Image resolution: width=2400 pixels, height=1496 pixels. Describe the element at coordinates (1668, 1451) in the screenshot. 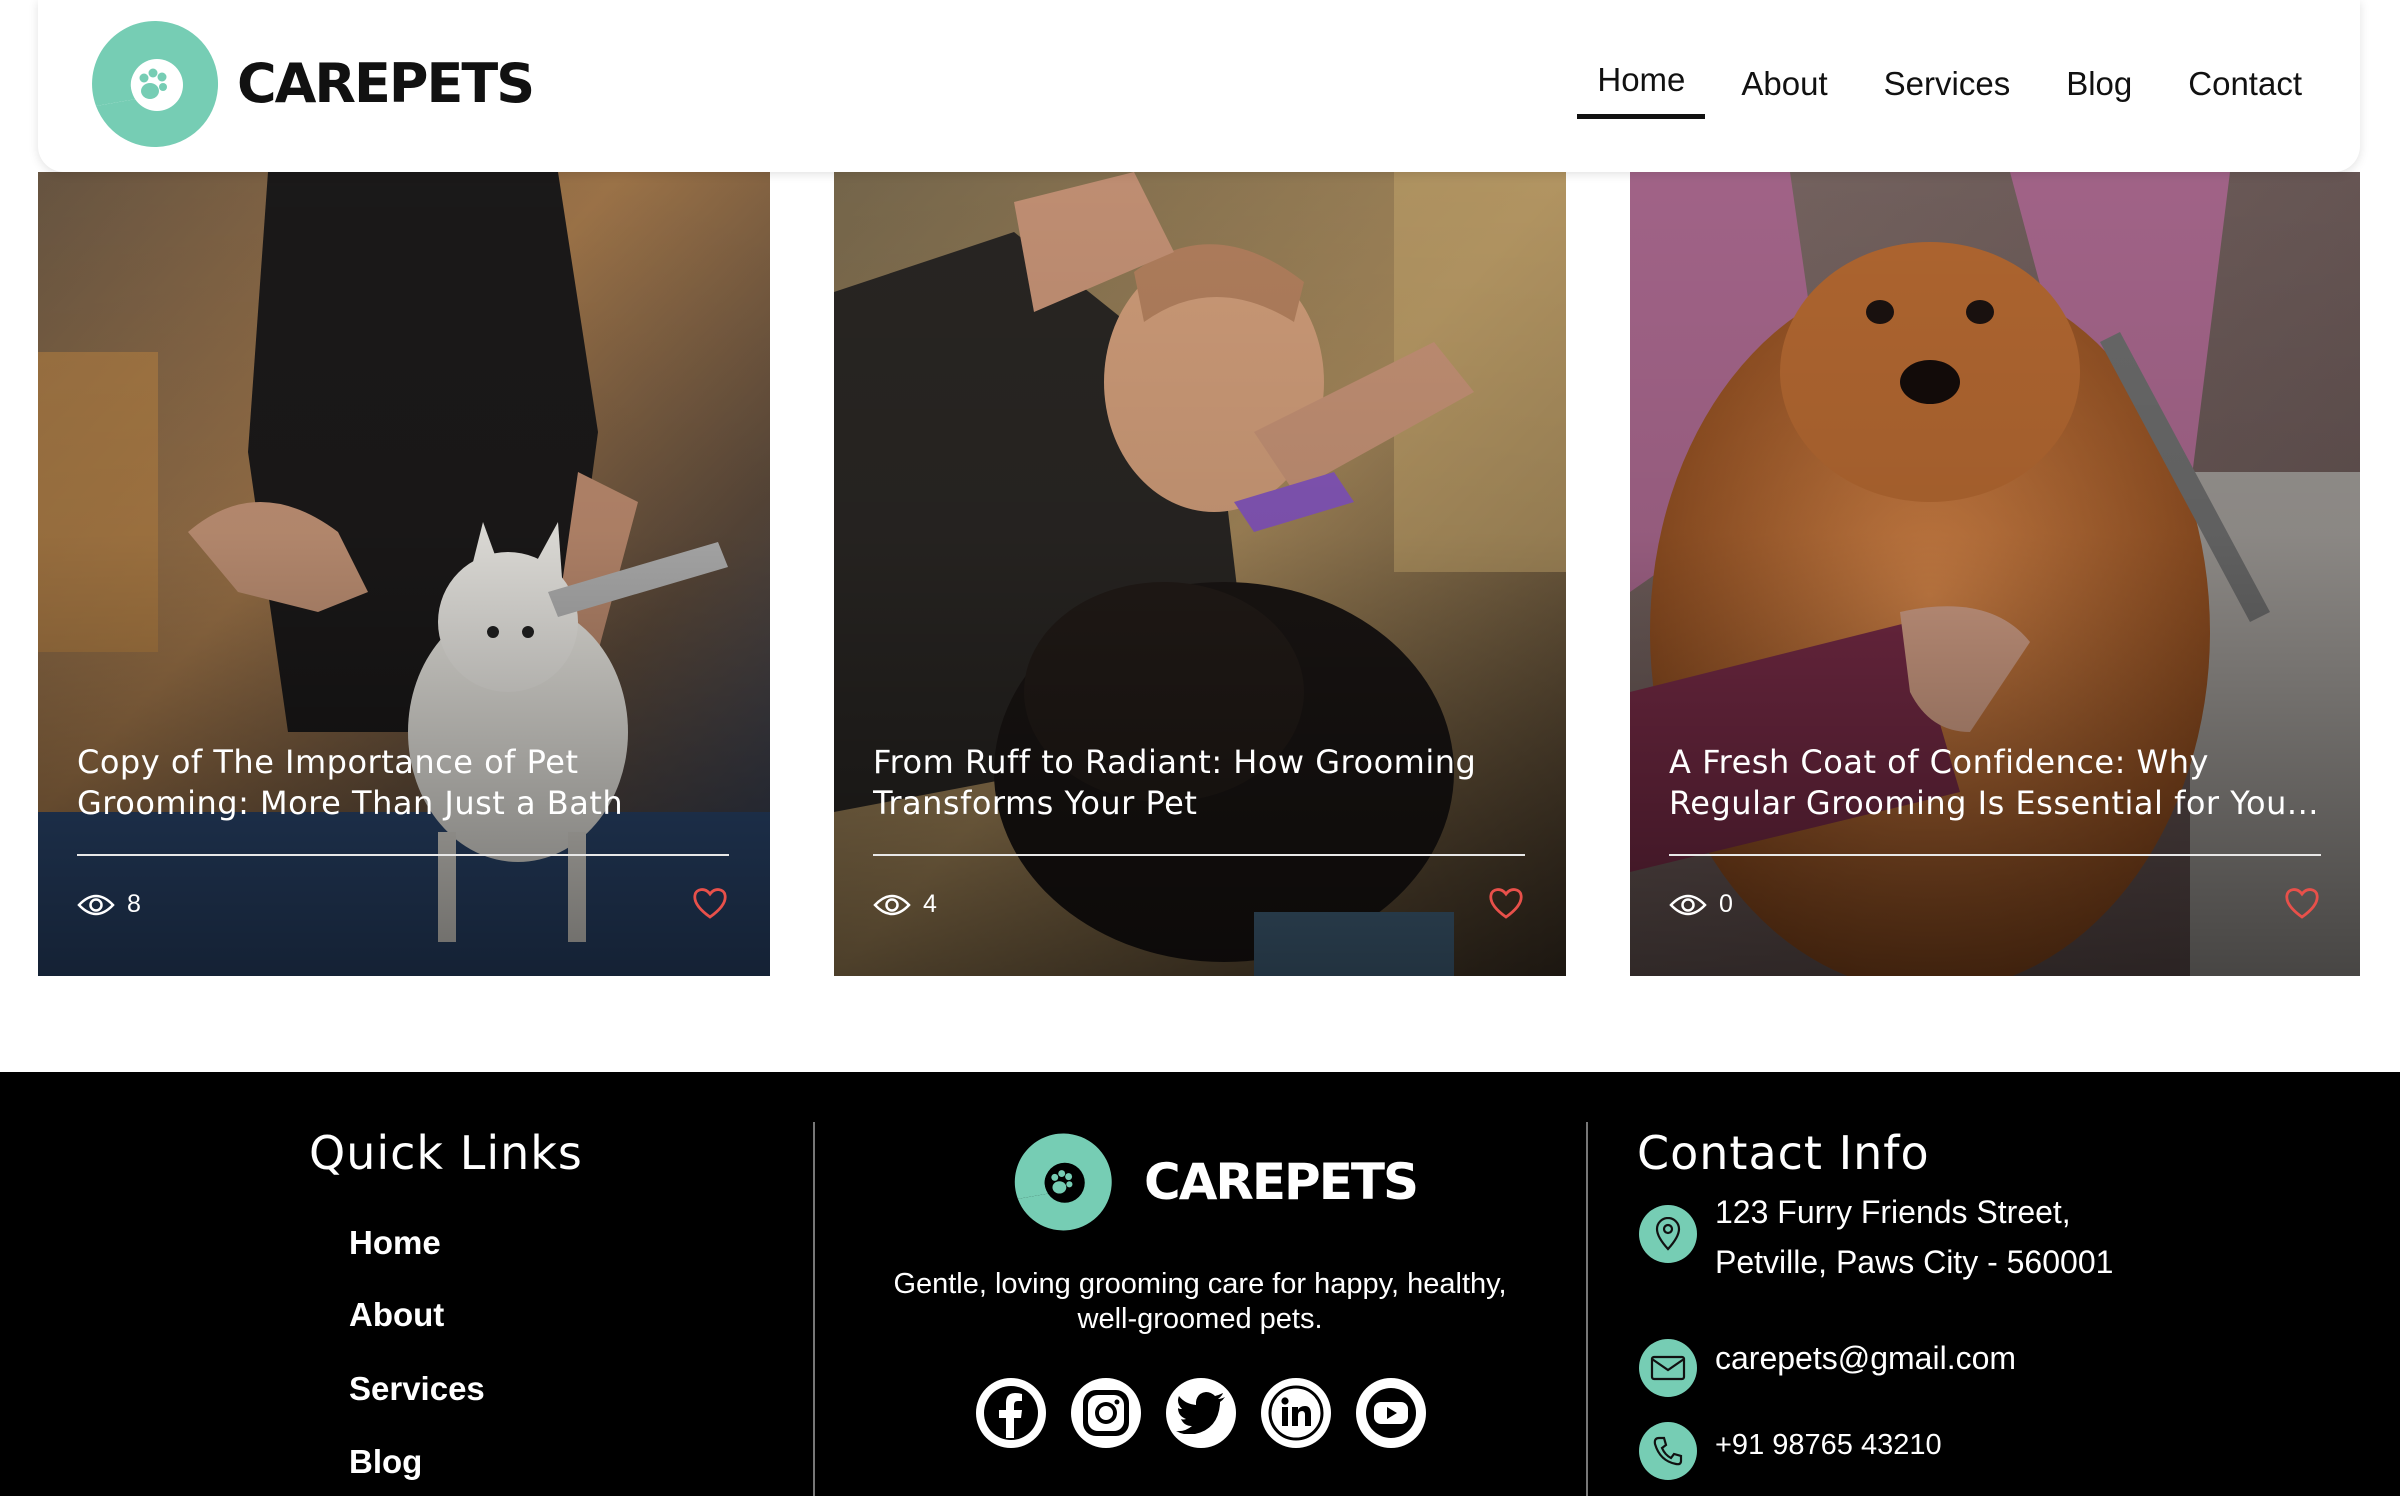

I see `phone-icon` at that location.